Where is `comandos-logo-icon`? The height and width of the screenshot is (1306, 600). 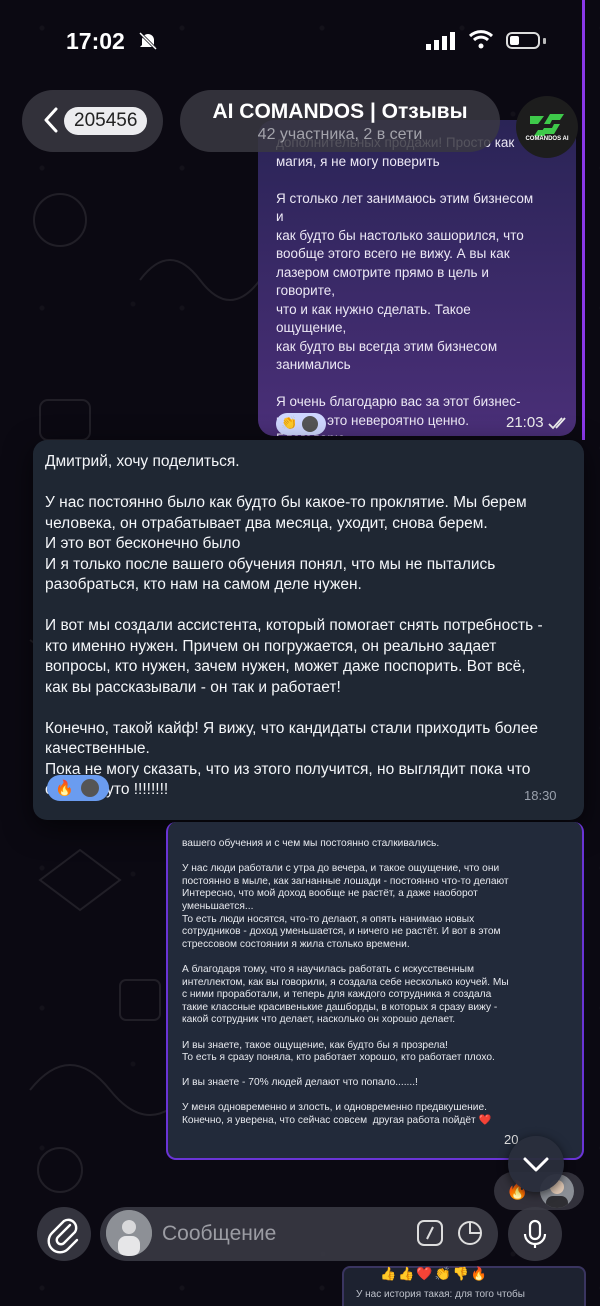
comandos-logo-icon is located at coordinates (547, 125).